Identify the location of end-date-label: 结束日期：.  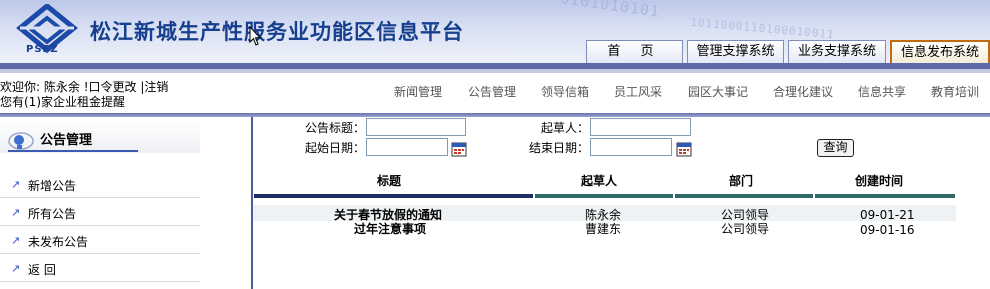
(559, 148).